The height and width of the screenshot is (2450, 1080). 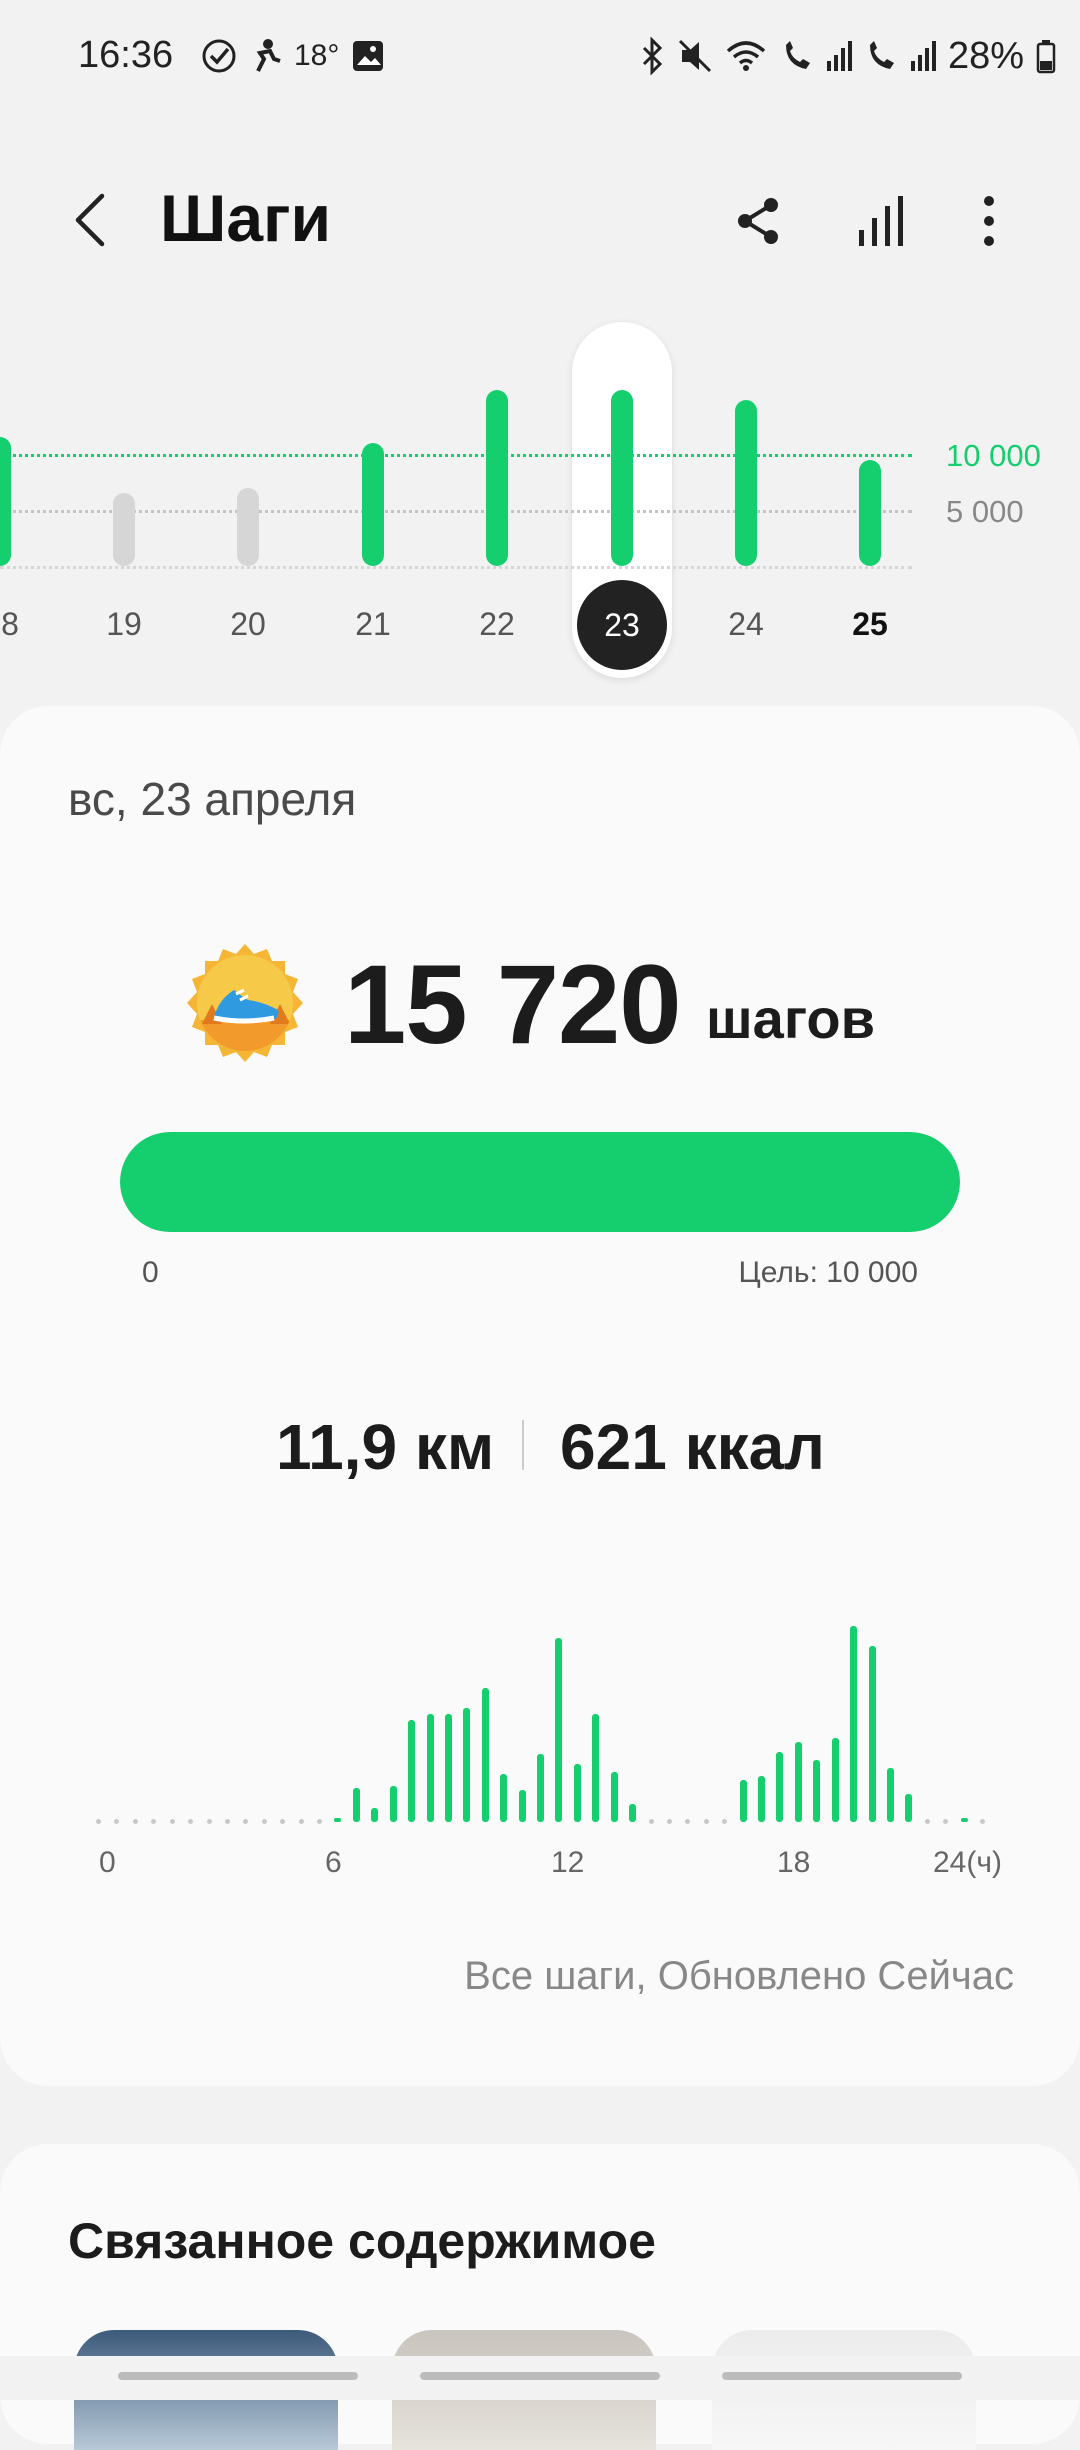 I want to click on week-day-label: 24, so click(x=746, y=624).